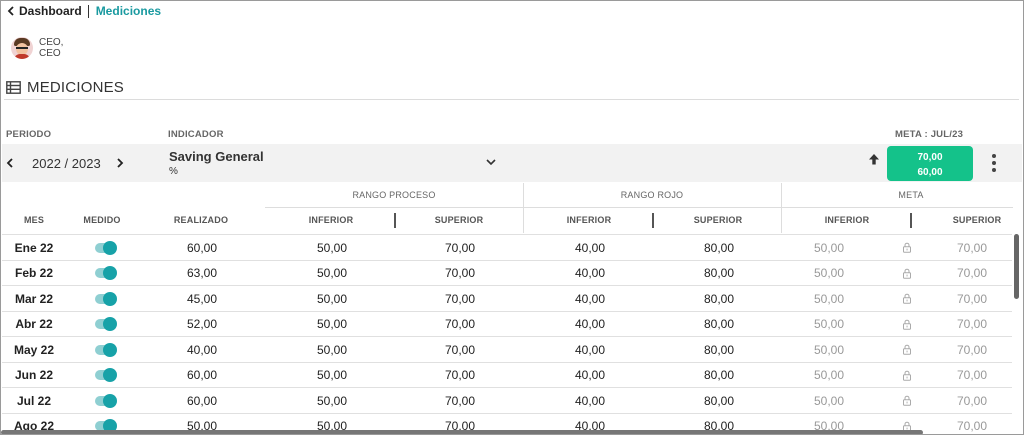  Describe the element at coordinates (196, 134) in the screenshot. I see `indicador-label: INDICADOR` at that location.